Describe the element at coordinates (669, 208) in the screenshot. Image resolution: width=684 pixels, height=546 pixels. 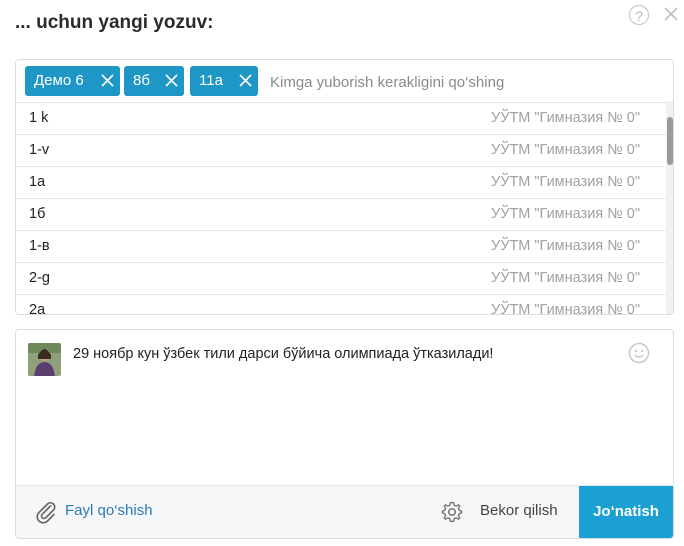
I see `list-scrollbar` at that location.